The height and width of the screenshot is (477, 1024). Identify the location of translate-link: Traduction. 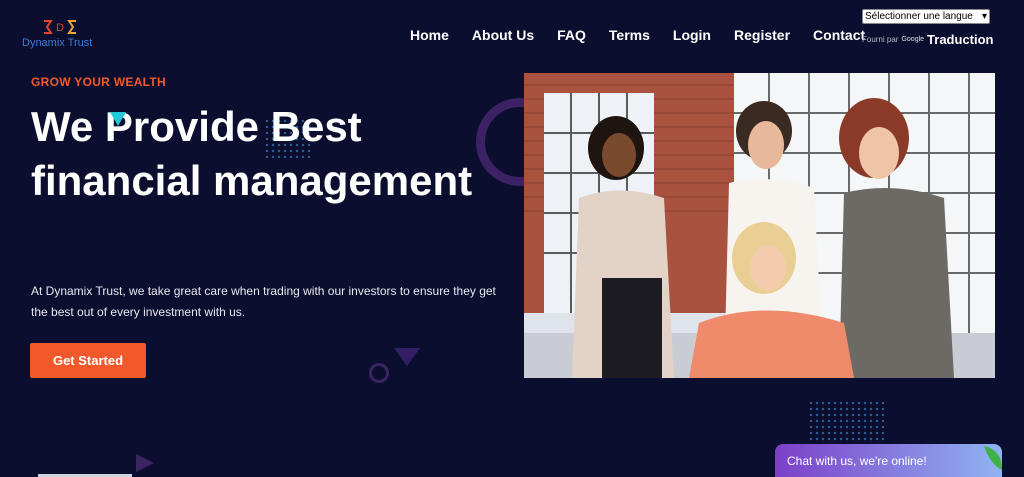
(960, 39).